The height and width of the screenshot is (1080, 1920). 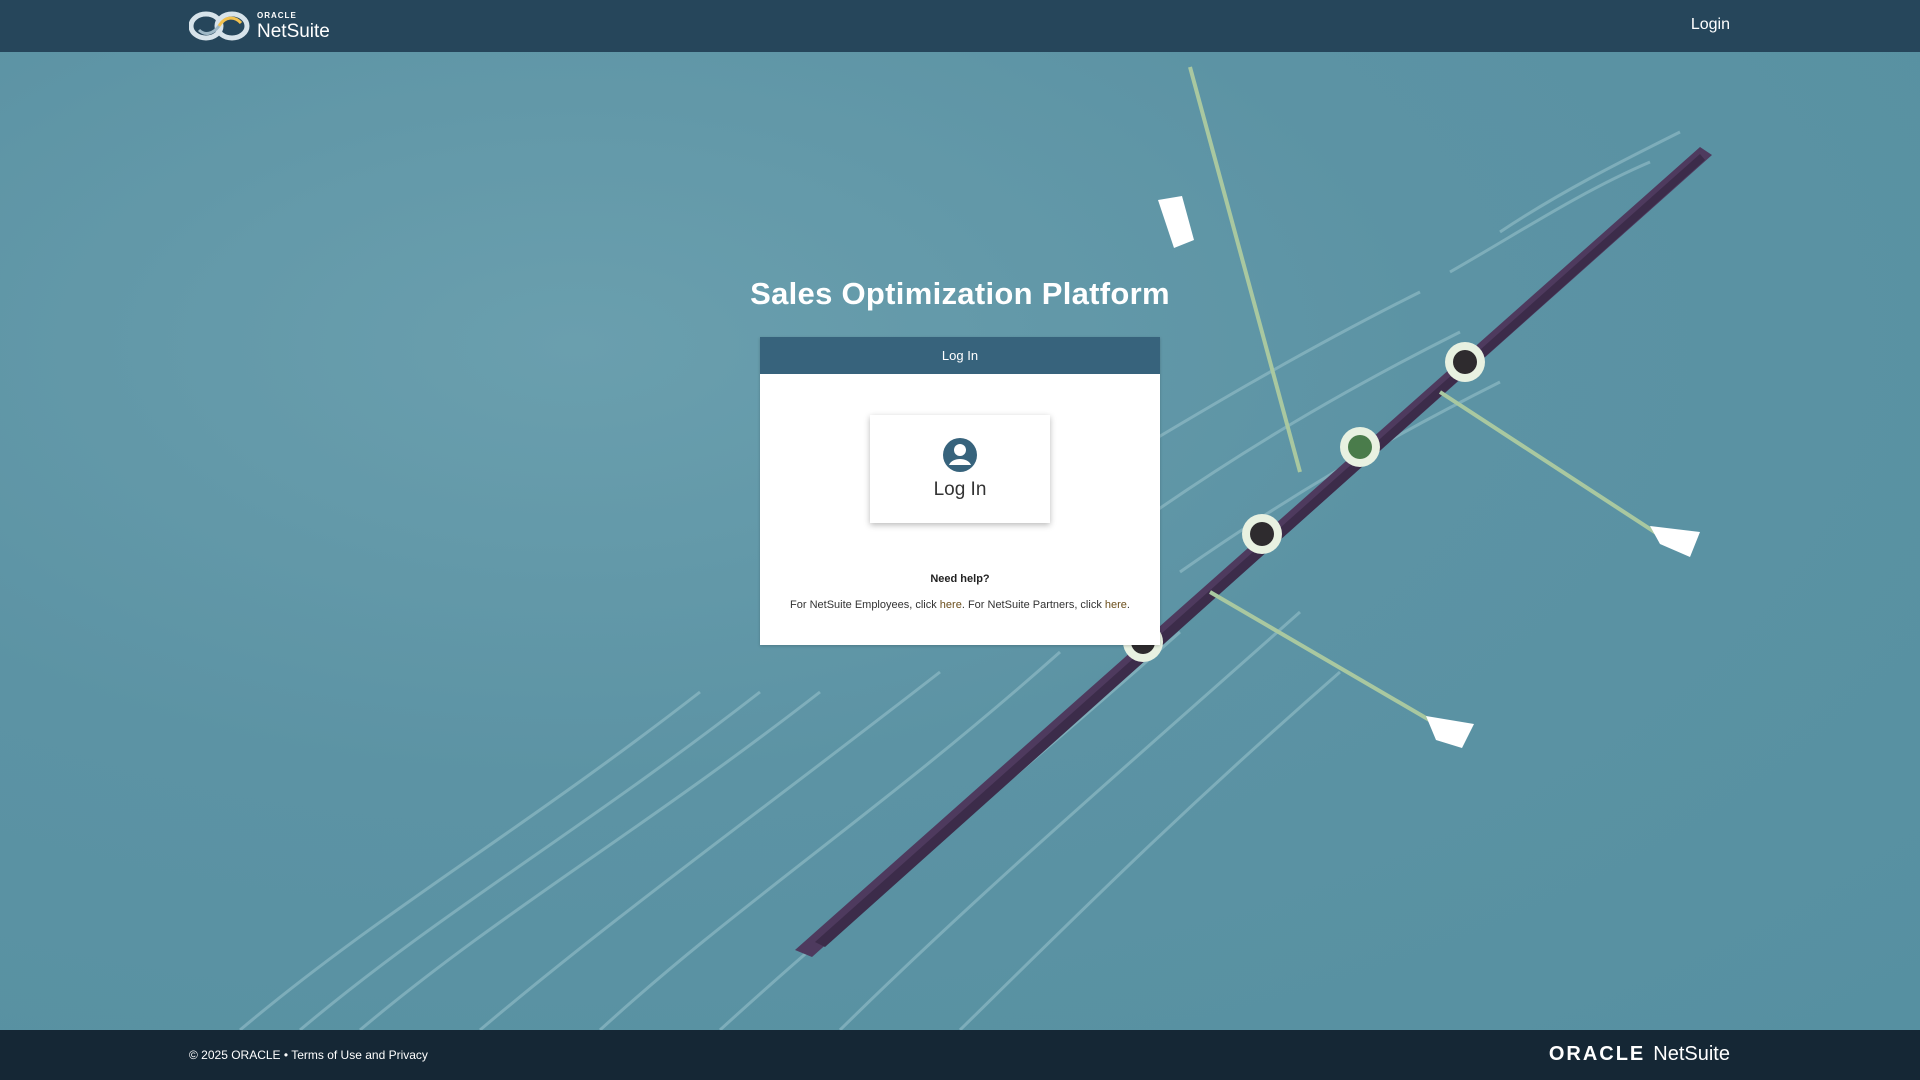 What do you see at coordinates (219, 26) in the screenshot?
I see `netsuite-logo-icon` at bounding box center [219, 26].